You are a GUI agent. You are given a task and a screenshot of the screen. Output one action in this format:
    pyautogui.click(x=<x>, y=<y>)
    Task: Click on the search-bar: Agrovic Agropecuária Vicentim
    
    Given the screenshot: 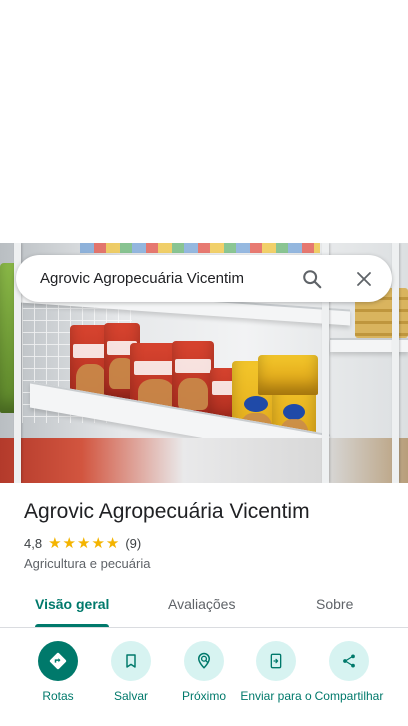 What is the action you would take?
    pyautogui.click(x=204, y=278)
    